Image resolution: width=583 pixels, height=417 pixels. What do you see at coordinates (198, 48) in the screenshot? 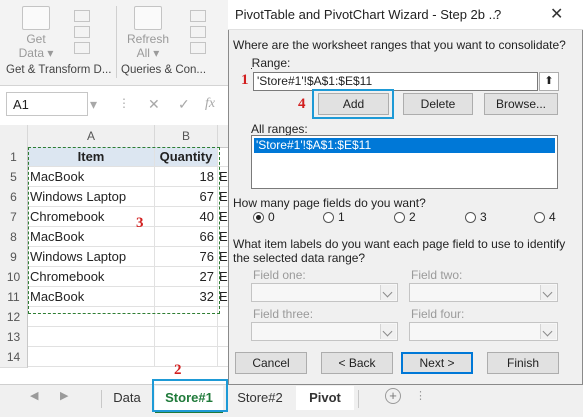
I see `edit-links-icon` at bounding box center [198, 48].